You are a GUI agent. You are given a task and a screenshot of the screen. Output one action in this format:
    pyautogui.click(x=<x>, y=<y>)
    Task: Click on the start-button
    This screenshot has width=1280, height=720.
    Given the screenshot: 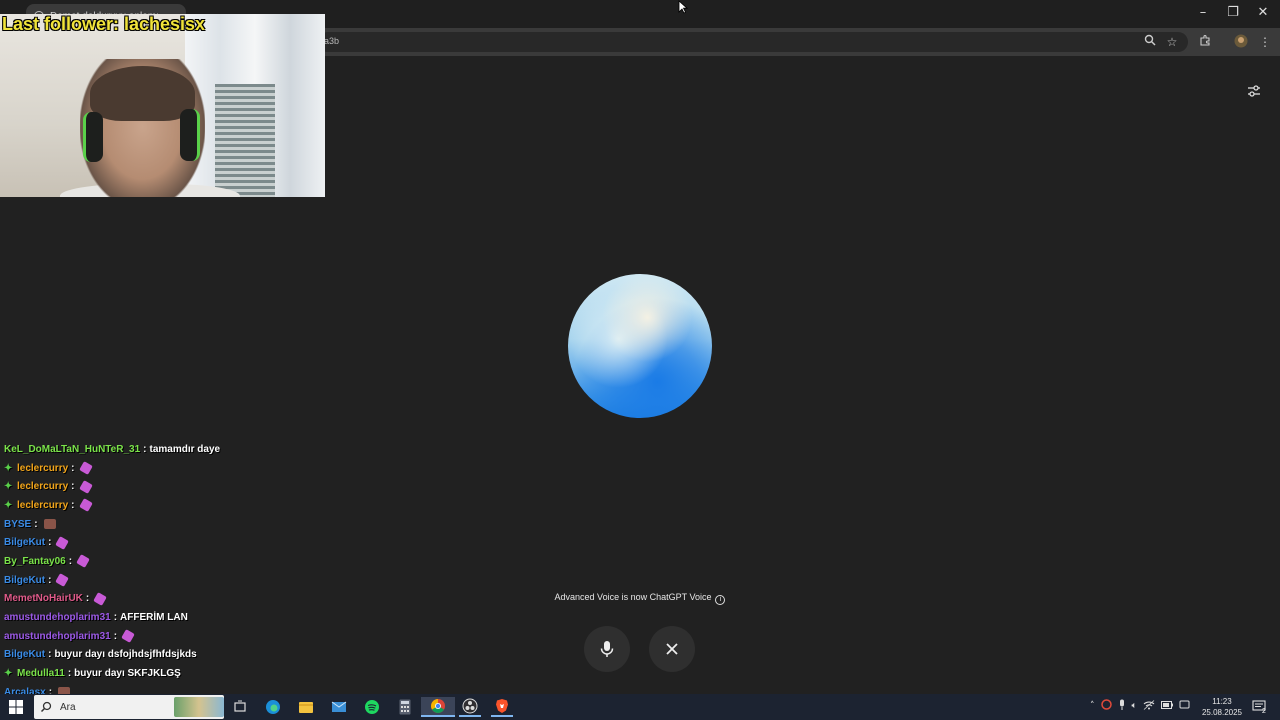 What is the action you would take?
    pyautogui.click(x=16, y=707)
    